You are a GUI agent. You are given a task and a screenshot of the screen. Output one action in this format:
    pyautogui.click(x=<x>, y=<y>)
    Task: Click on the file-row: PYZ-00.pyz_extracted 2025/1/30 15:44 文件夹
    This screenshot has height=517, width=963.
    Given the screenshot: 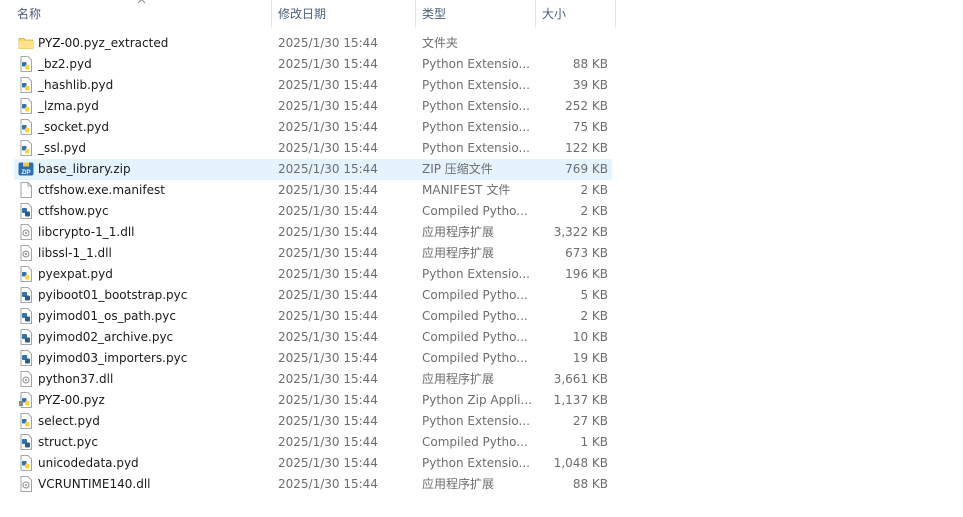 What is the action you would take?
    pyautogui.click(x=313, y=43)
    